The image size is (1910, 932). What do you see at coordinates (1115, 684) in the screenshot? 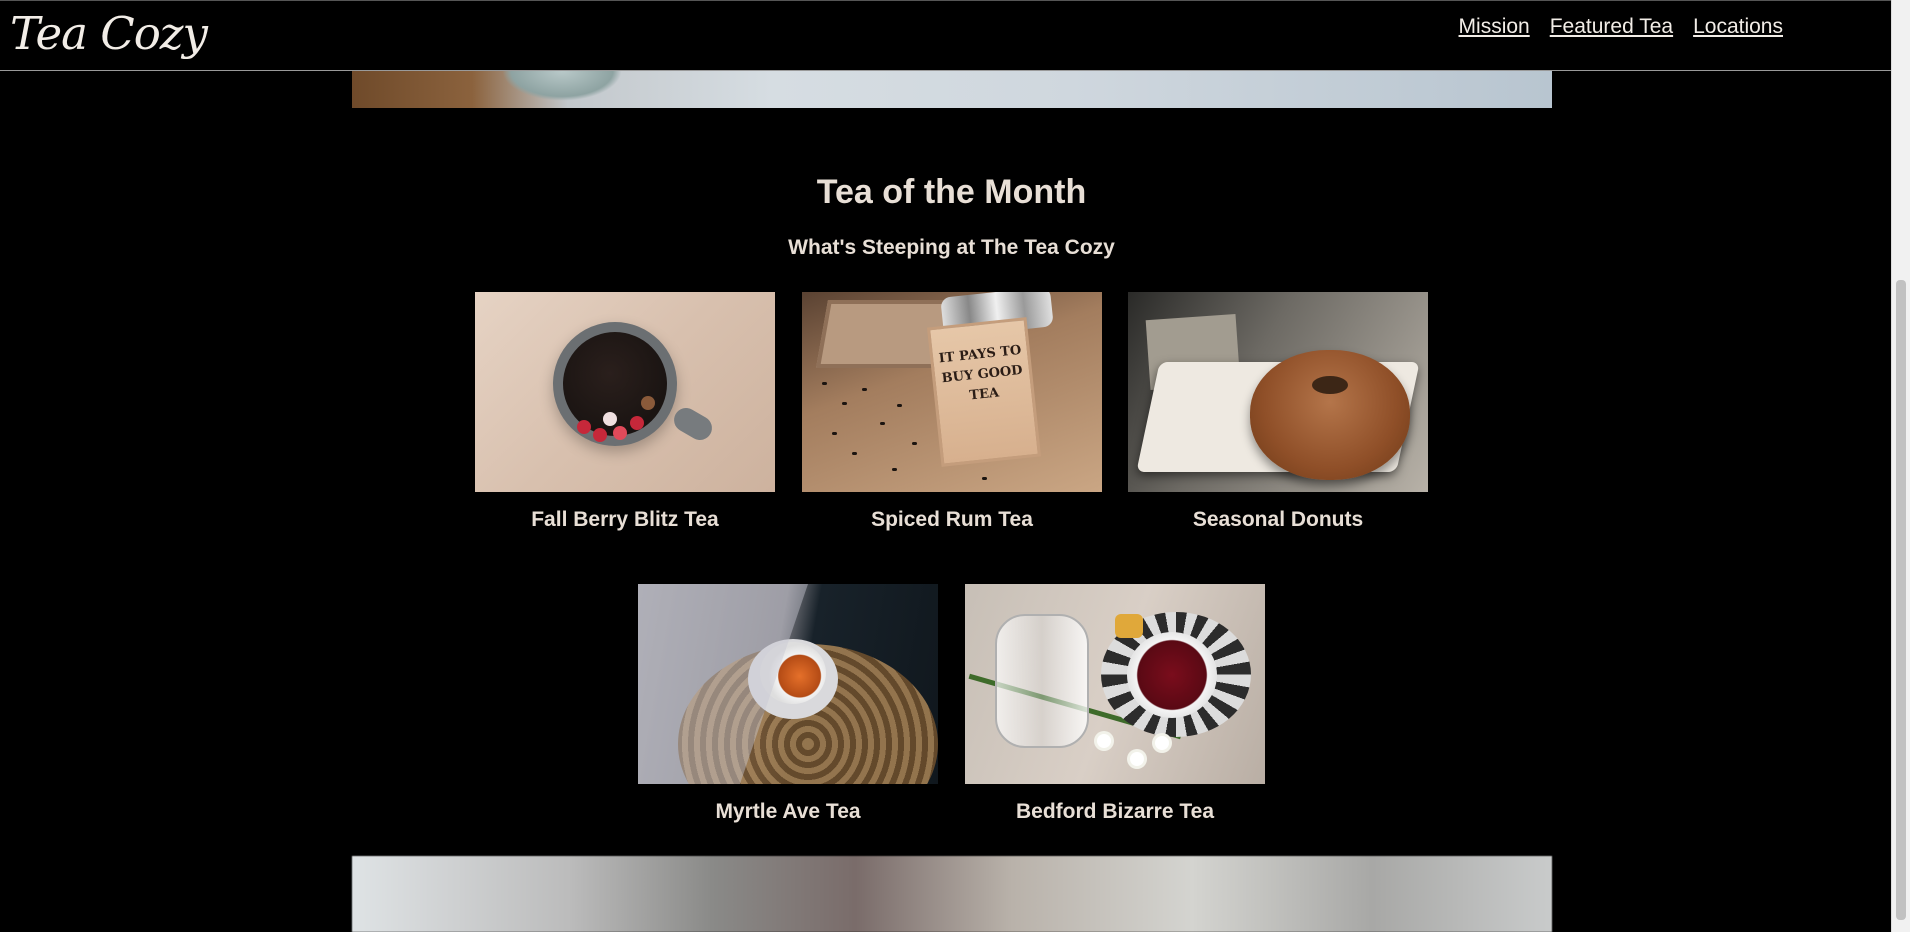
I see `bedford-bizarre-photo` at bounding box center [1115, 684].